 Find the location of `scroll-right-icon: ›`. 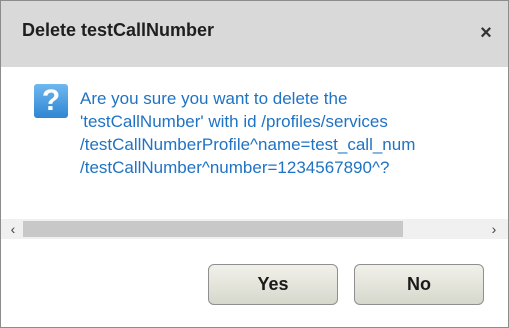

scroll-right-icon: › is located at coordinates (494, 229).